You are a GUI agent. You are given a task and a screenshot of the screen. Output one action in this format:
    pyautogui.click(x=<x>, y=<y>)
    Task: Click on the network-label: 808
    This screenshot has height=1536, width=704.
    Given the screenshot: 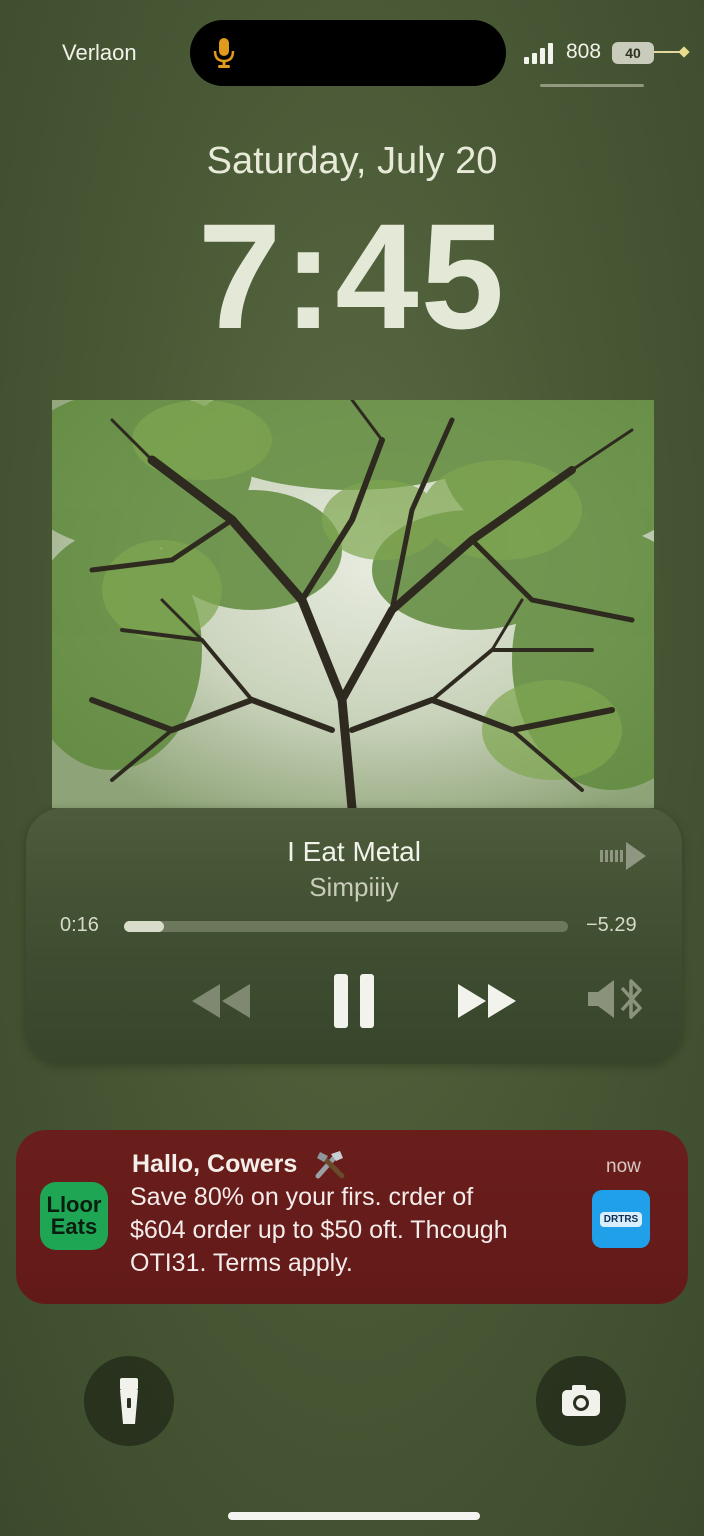 What is the action you would take?
    pyautogui.click(x=584, y=51)
    